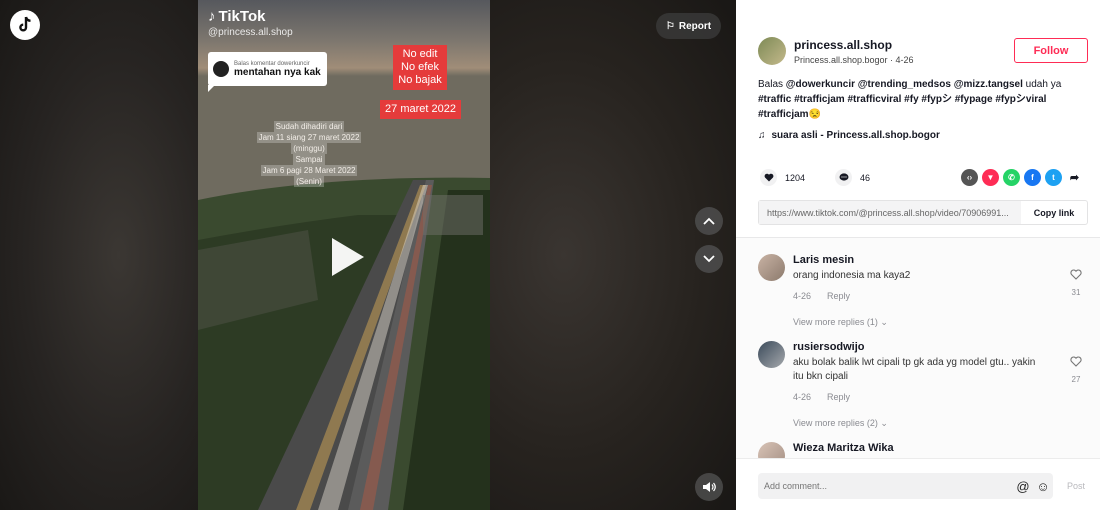 This screenshot has width=1100, height=510. What do you see at coordinates (795, 177) in the screenshot?
I see `like-count: 1204` at bounding box center [795, 177].